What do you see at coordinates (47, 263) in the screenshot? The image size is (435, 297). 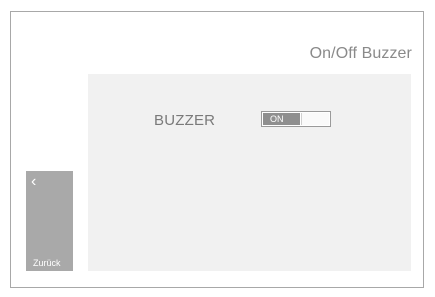 I see `back-label: Zurück` at bounding box center [47, 263].